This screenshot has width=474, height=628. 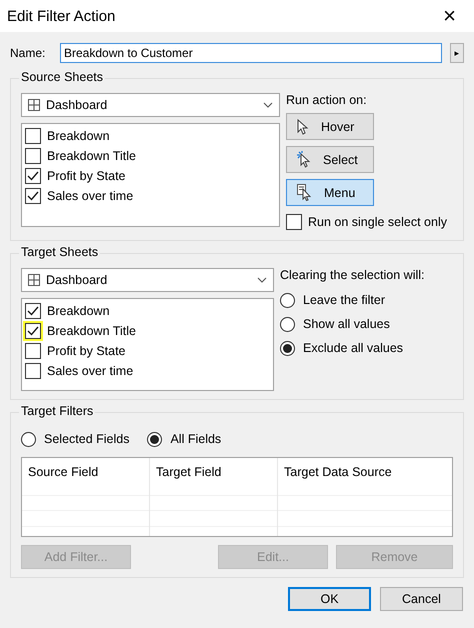 I want to click on run-action-button: Menu, so click(x=330, y=192).